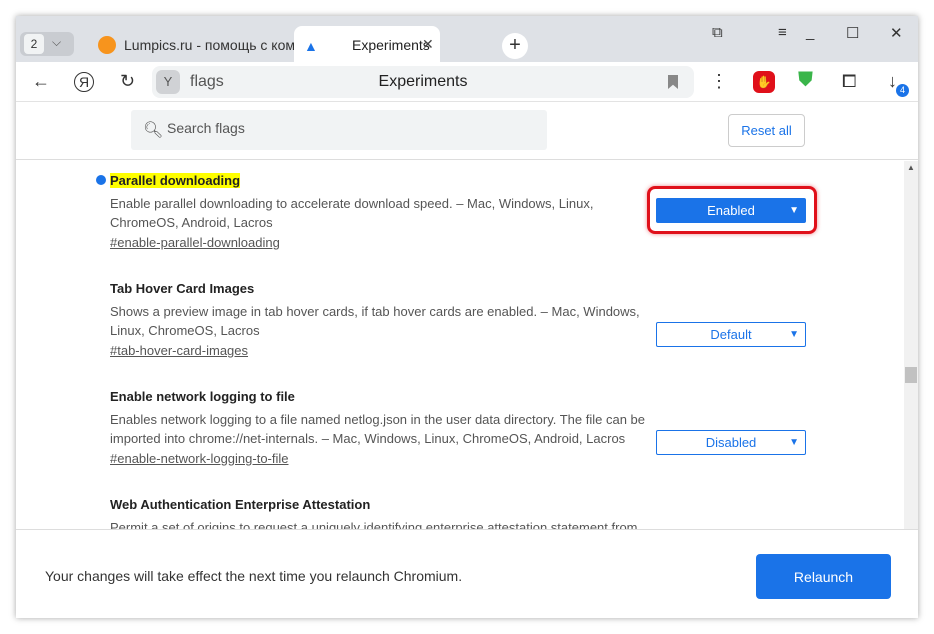  I want to click on new-tab-button: +, so click(515, 46).